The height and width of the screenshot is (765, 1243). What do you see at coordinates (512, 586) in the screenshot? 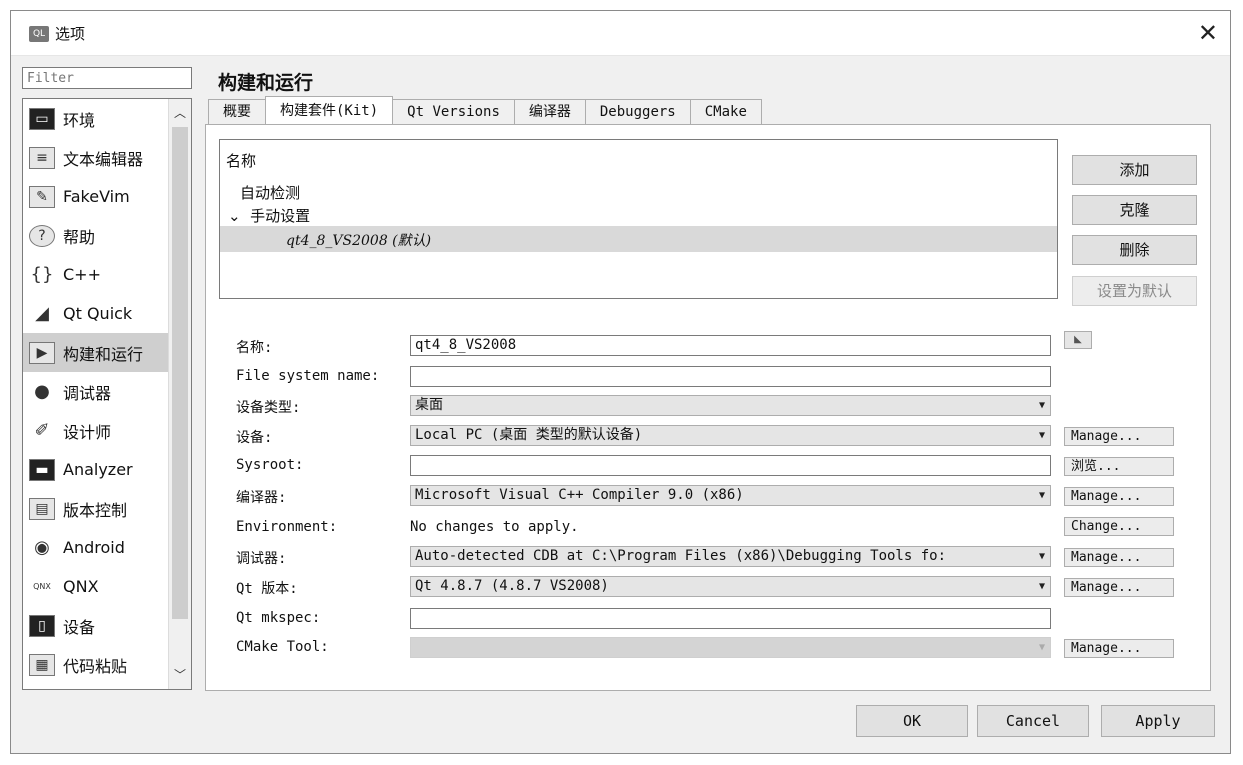
I see `qt-version-value: Qt 4.8.7 (4.8.7 VS2008)` at bounding box center [512, 586].